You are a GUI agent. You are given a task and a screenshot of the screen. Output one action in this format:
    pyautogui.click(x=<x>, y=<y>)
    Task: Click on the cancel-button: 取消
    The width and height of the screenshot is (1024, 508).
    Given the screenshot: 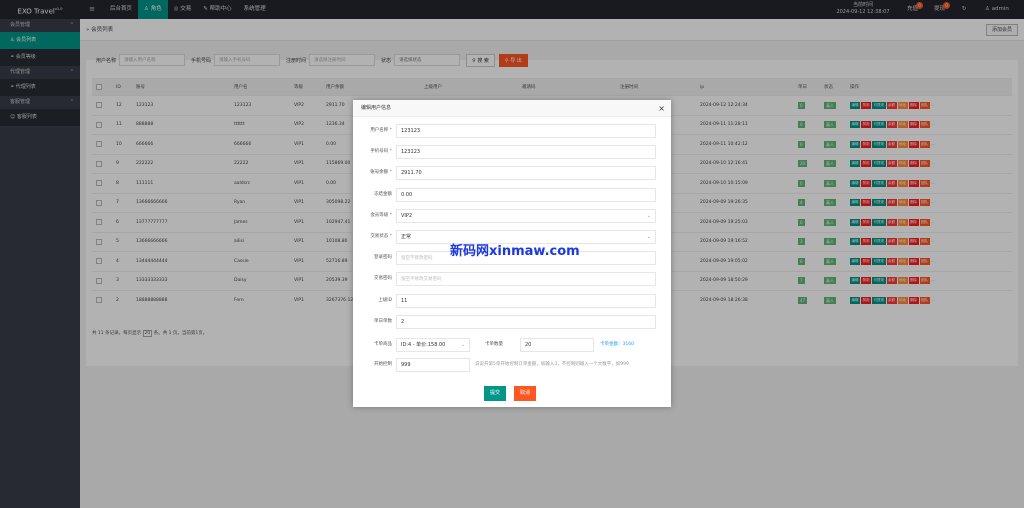 What is the action you would take?
    pyautogui.click(x=525, y=393)
    